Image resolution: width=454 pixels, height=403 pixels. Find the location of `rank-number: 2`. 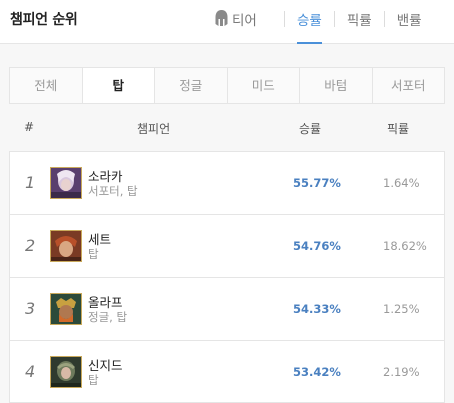

rank-number: 2 is located at coordinates (30, 245).